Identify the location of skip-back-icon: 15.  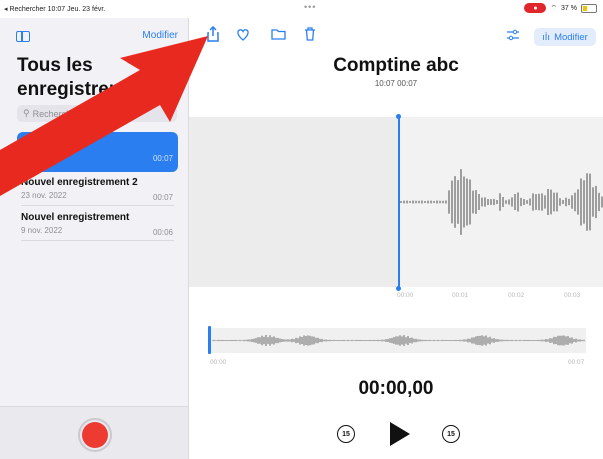
(346, 434).